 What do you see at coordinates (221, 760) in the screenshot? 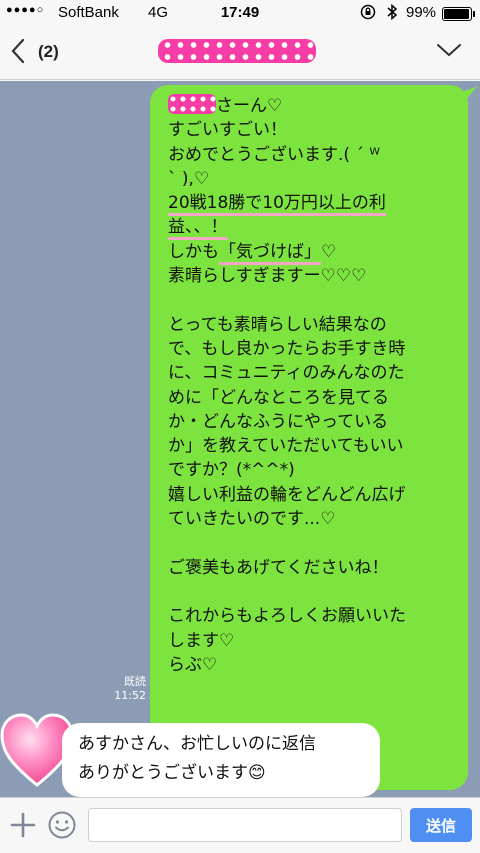
I see `incoming-message-bubble: あすかさん、お忙しいのに返信 ありがとうございます😊` at bounding box center [221, 760].